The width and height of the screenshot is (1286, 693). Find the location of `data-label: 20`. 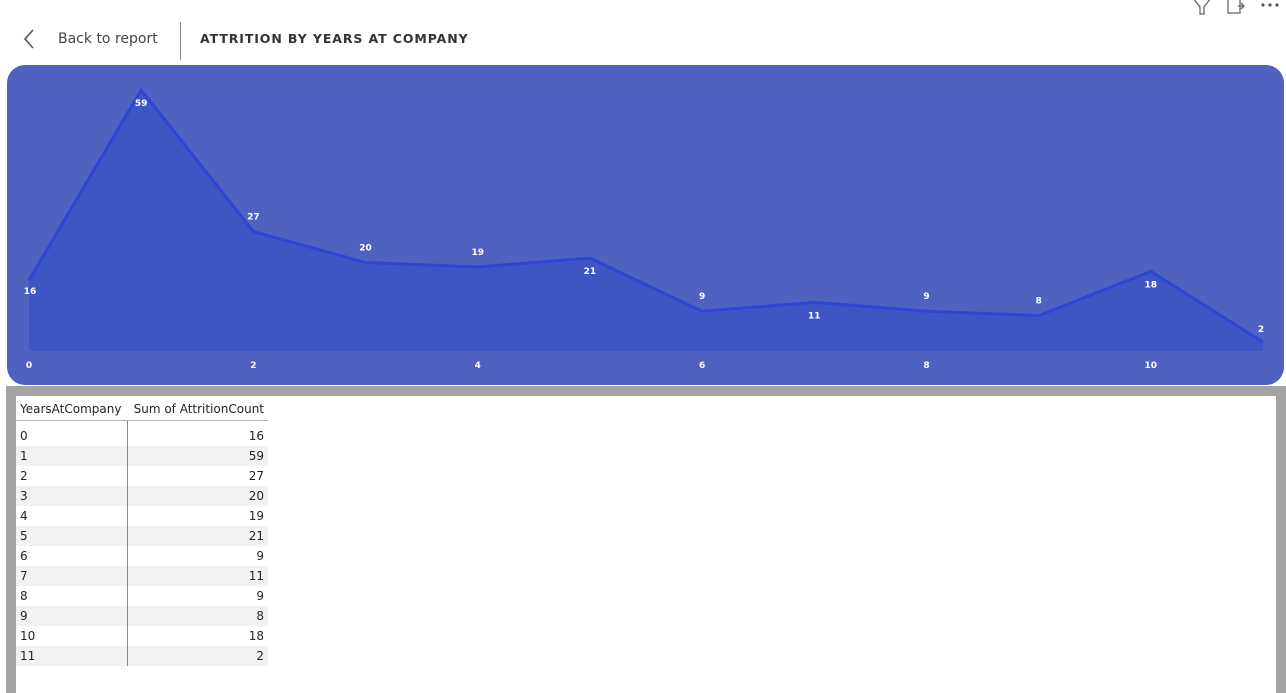

data-label: 20 is located at coordinates (365, 249).